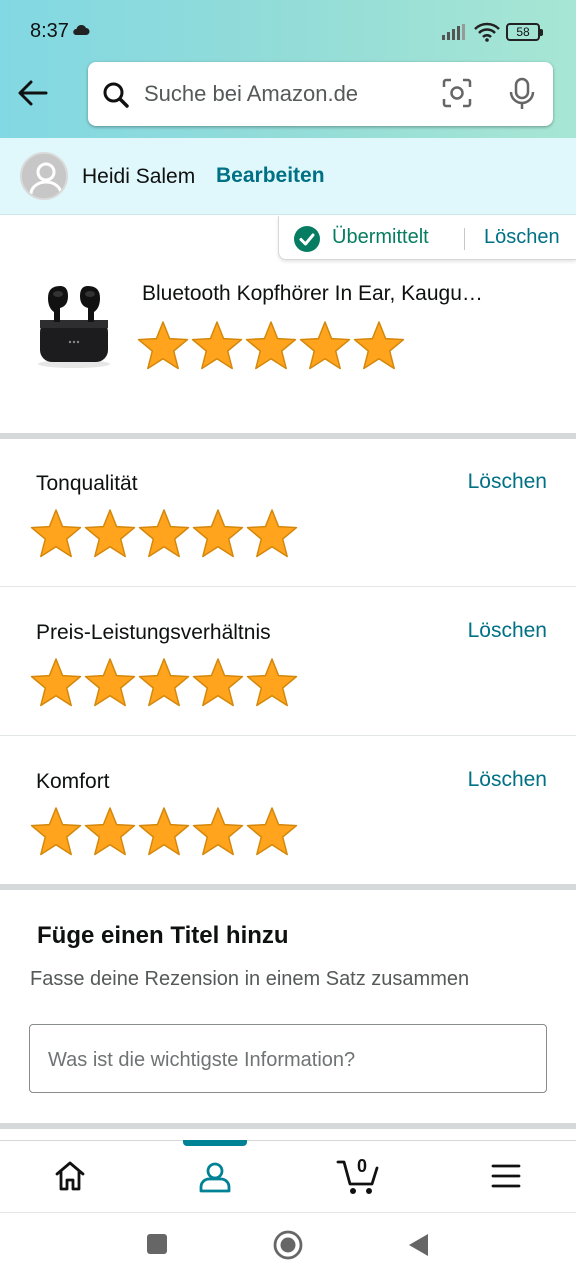 The image size is (576, 1280). Describe the element at coordinates (139, 176) in the screenshot. I see `user-name: Heidi Salem` at that location.